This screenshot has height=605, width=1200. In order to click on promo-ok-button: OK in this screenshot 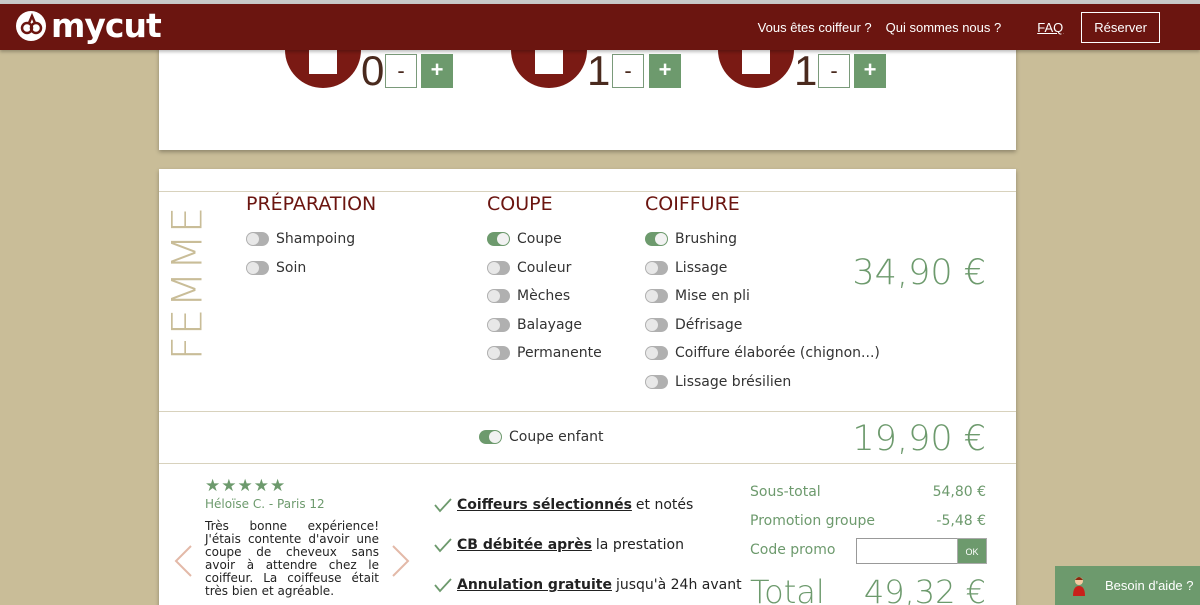, I will do `click(972, 551)`.